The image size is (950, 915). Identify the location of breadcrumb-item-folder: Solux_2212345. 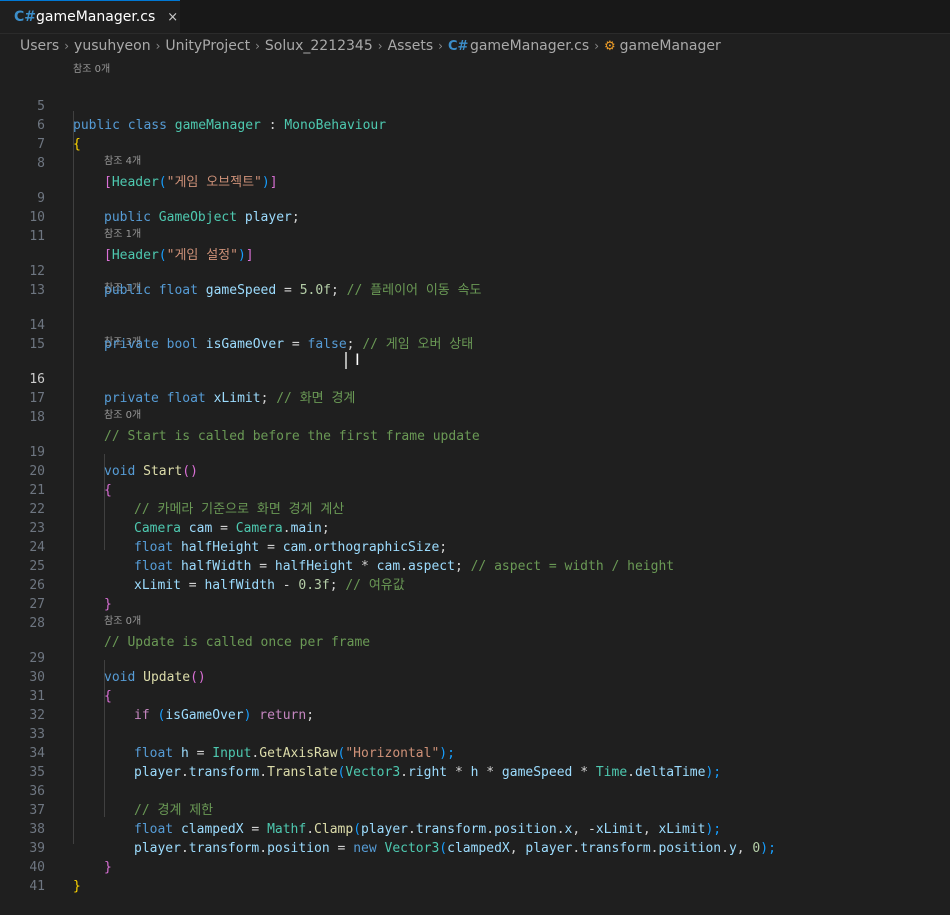
(319, 46).